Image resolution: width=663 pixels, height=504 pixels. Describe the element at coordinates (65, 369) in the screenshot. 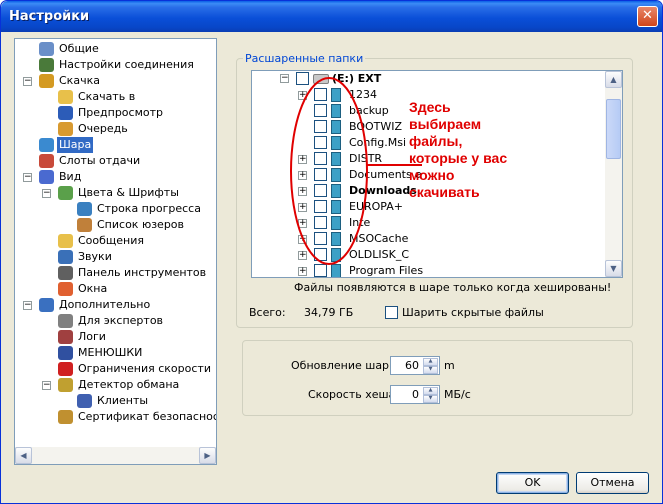

I see `speed-limit-icon` at that location.